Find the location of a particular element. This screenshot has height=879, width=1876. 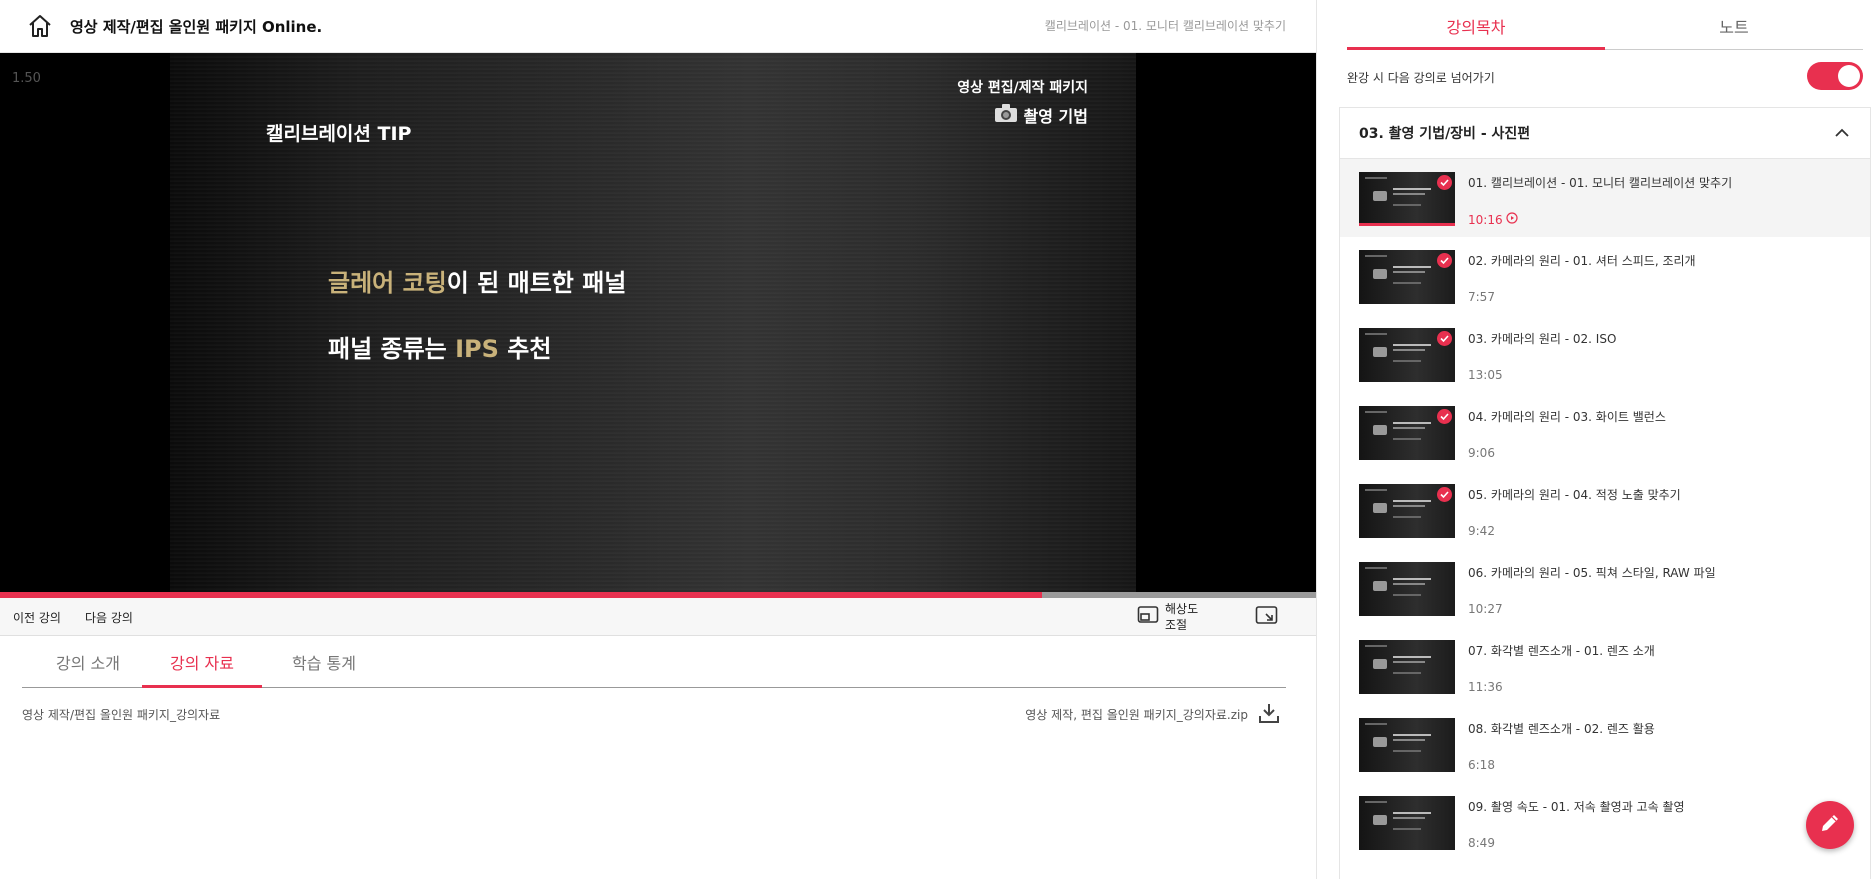

slide-text: 패널 종류는 is located at coordinates (392, 349).